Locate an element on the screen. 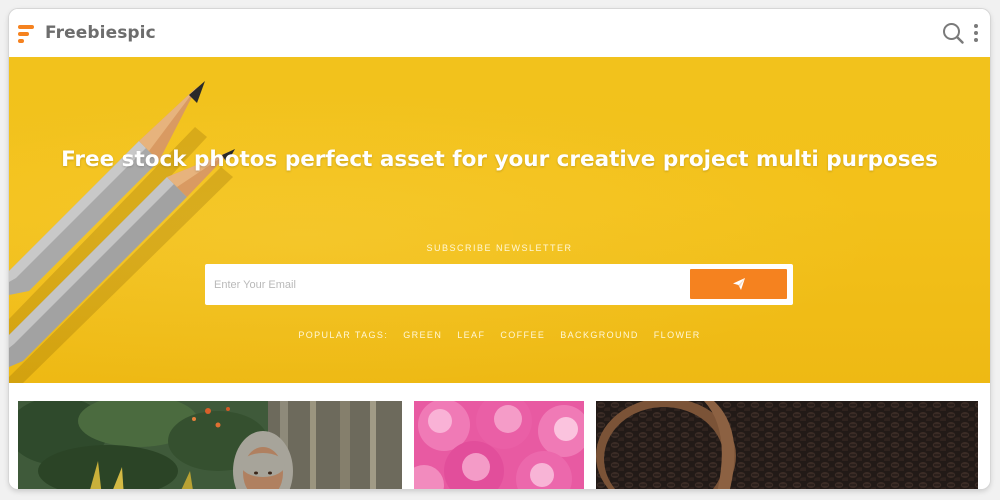  pink-flowers-photo is located at coordinates (499, 445).